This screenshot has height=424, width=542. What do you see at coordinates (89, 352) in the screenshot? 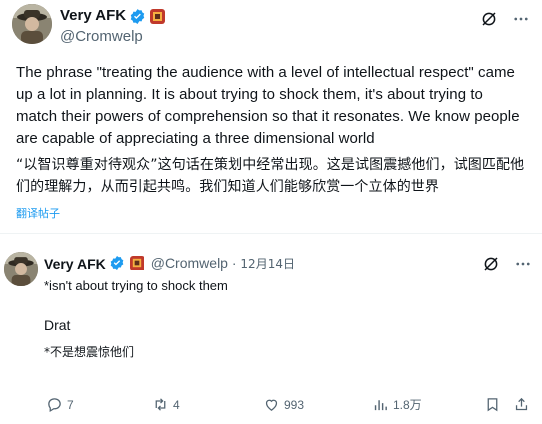
I see `reply-text-line: *不是想震惊他们` at bounding box center [89, 352].